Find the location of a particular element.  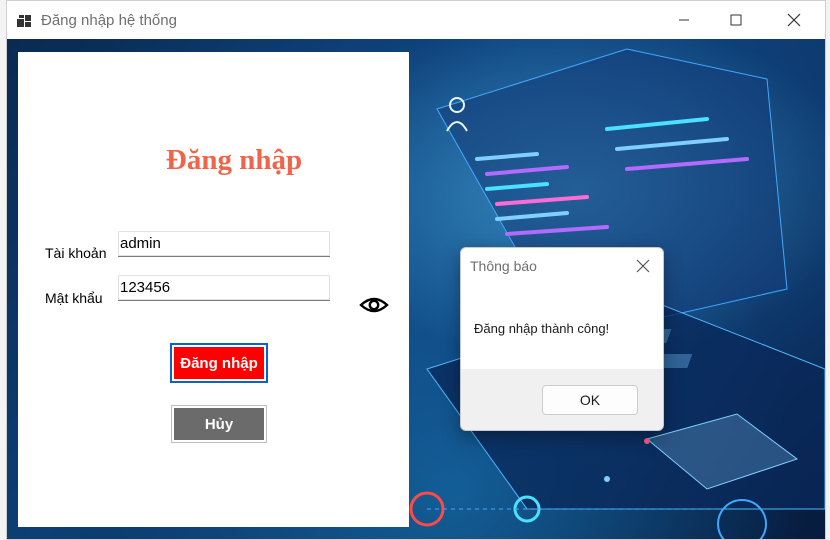

dialog-message: Đăng nhập thành công! is located at coordinates (542, 328).